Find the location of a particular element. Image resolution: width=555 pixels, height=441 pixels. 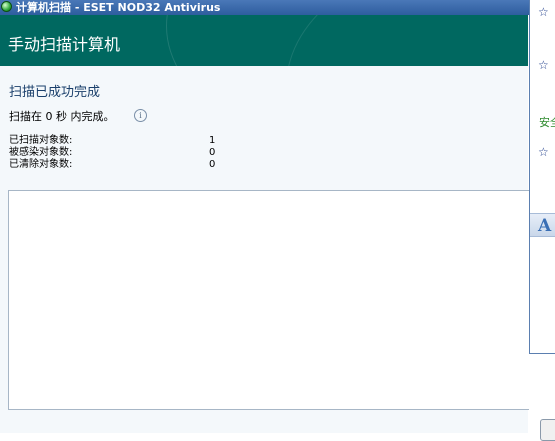

eset-app-icon is located at coordinates (6, 6).